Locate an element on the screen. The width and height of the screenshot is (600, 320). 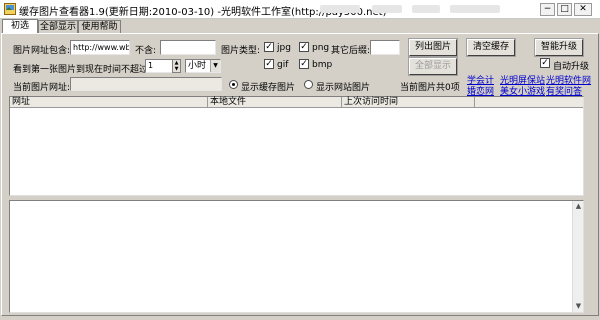
gif-checkbox: ✓ is located at coordinates (269, 64).